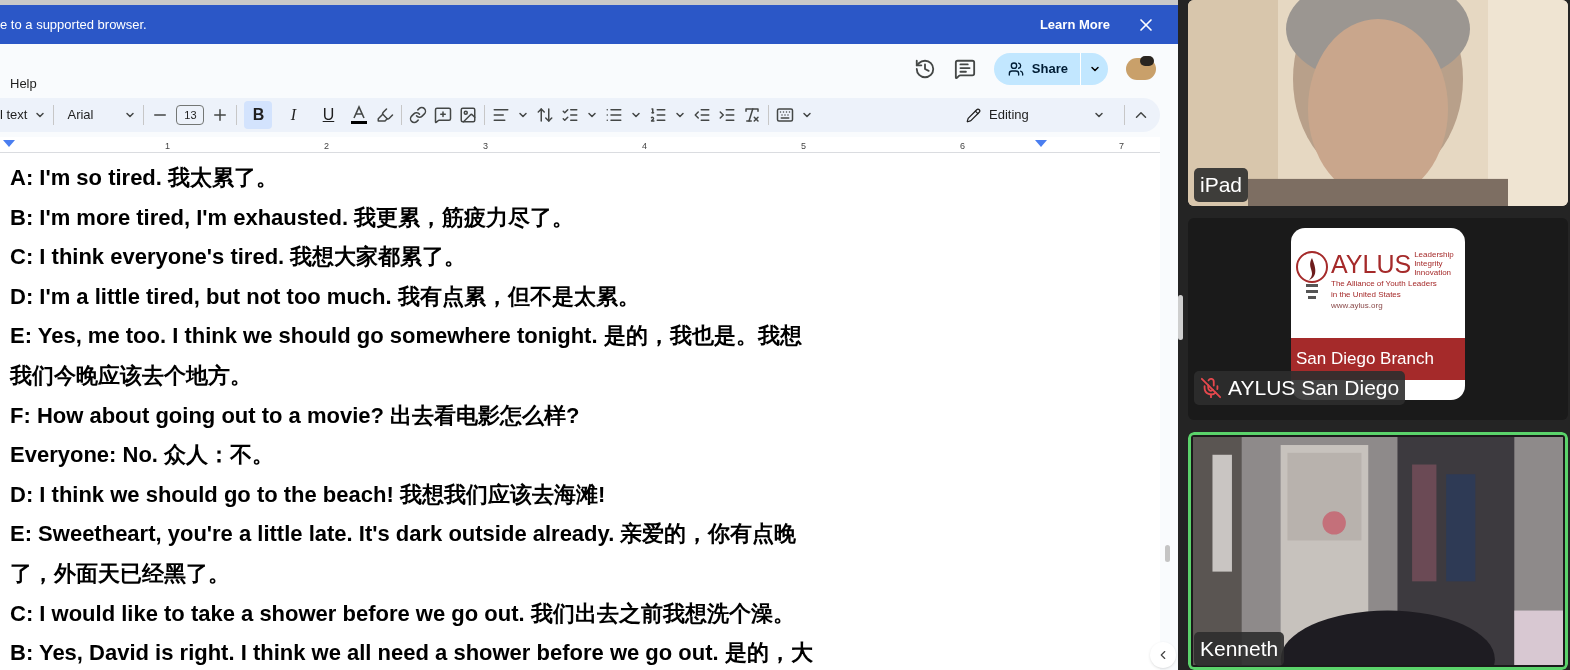 This screenshot has width=1570, height=670. What do you see at coordinates (238, 257) in the screenshot?
I see `dialogue-line: C: I think everyone's tired. 我想大家都累了。` at bounding box center [238, 257].